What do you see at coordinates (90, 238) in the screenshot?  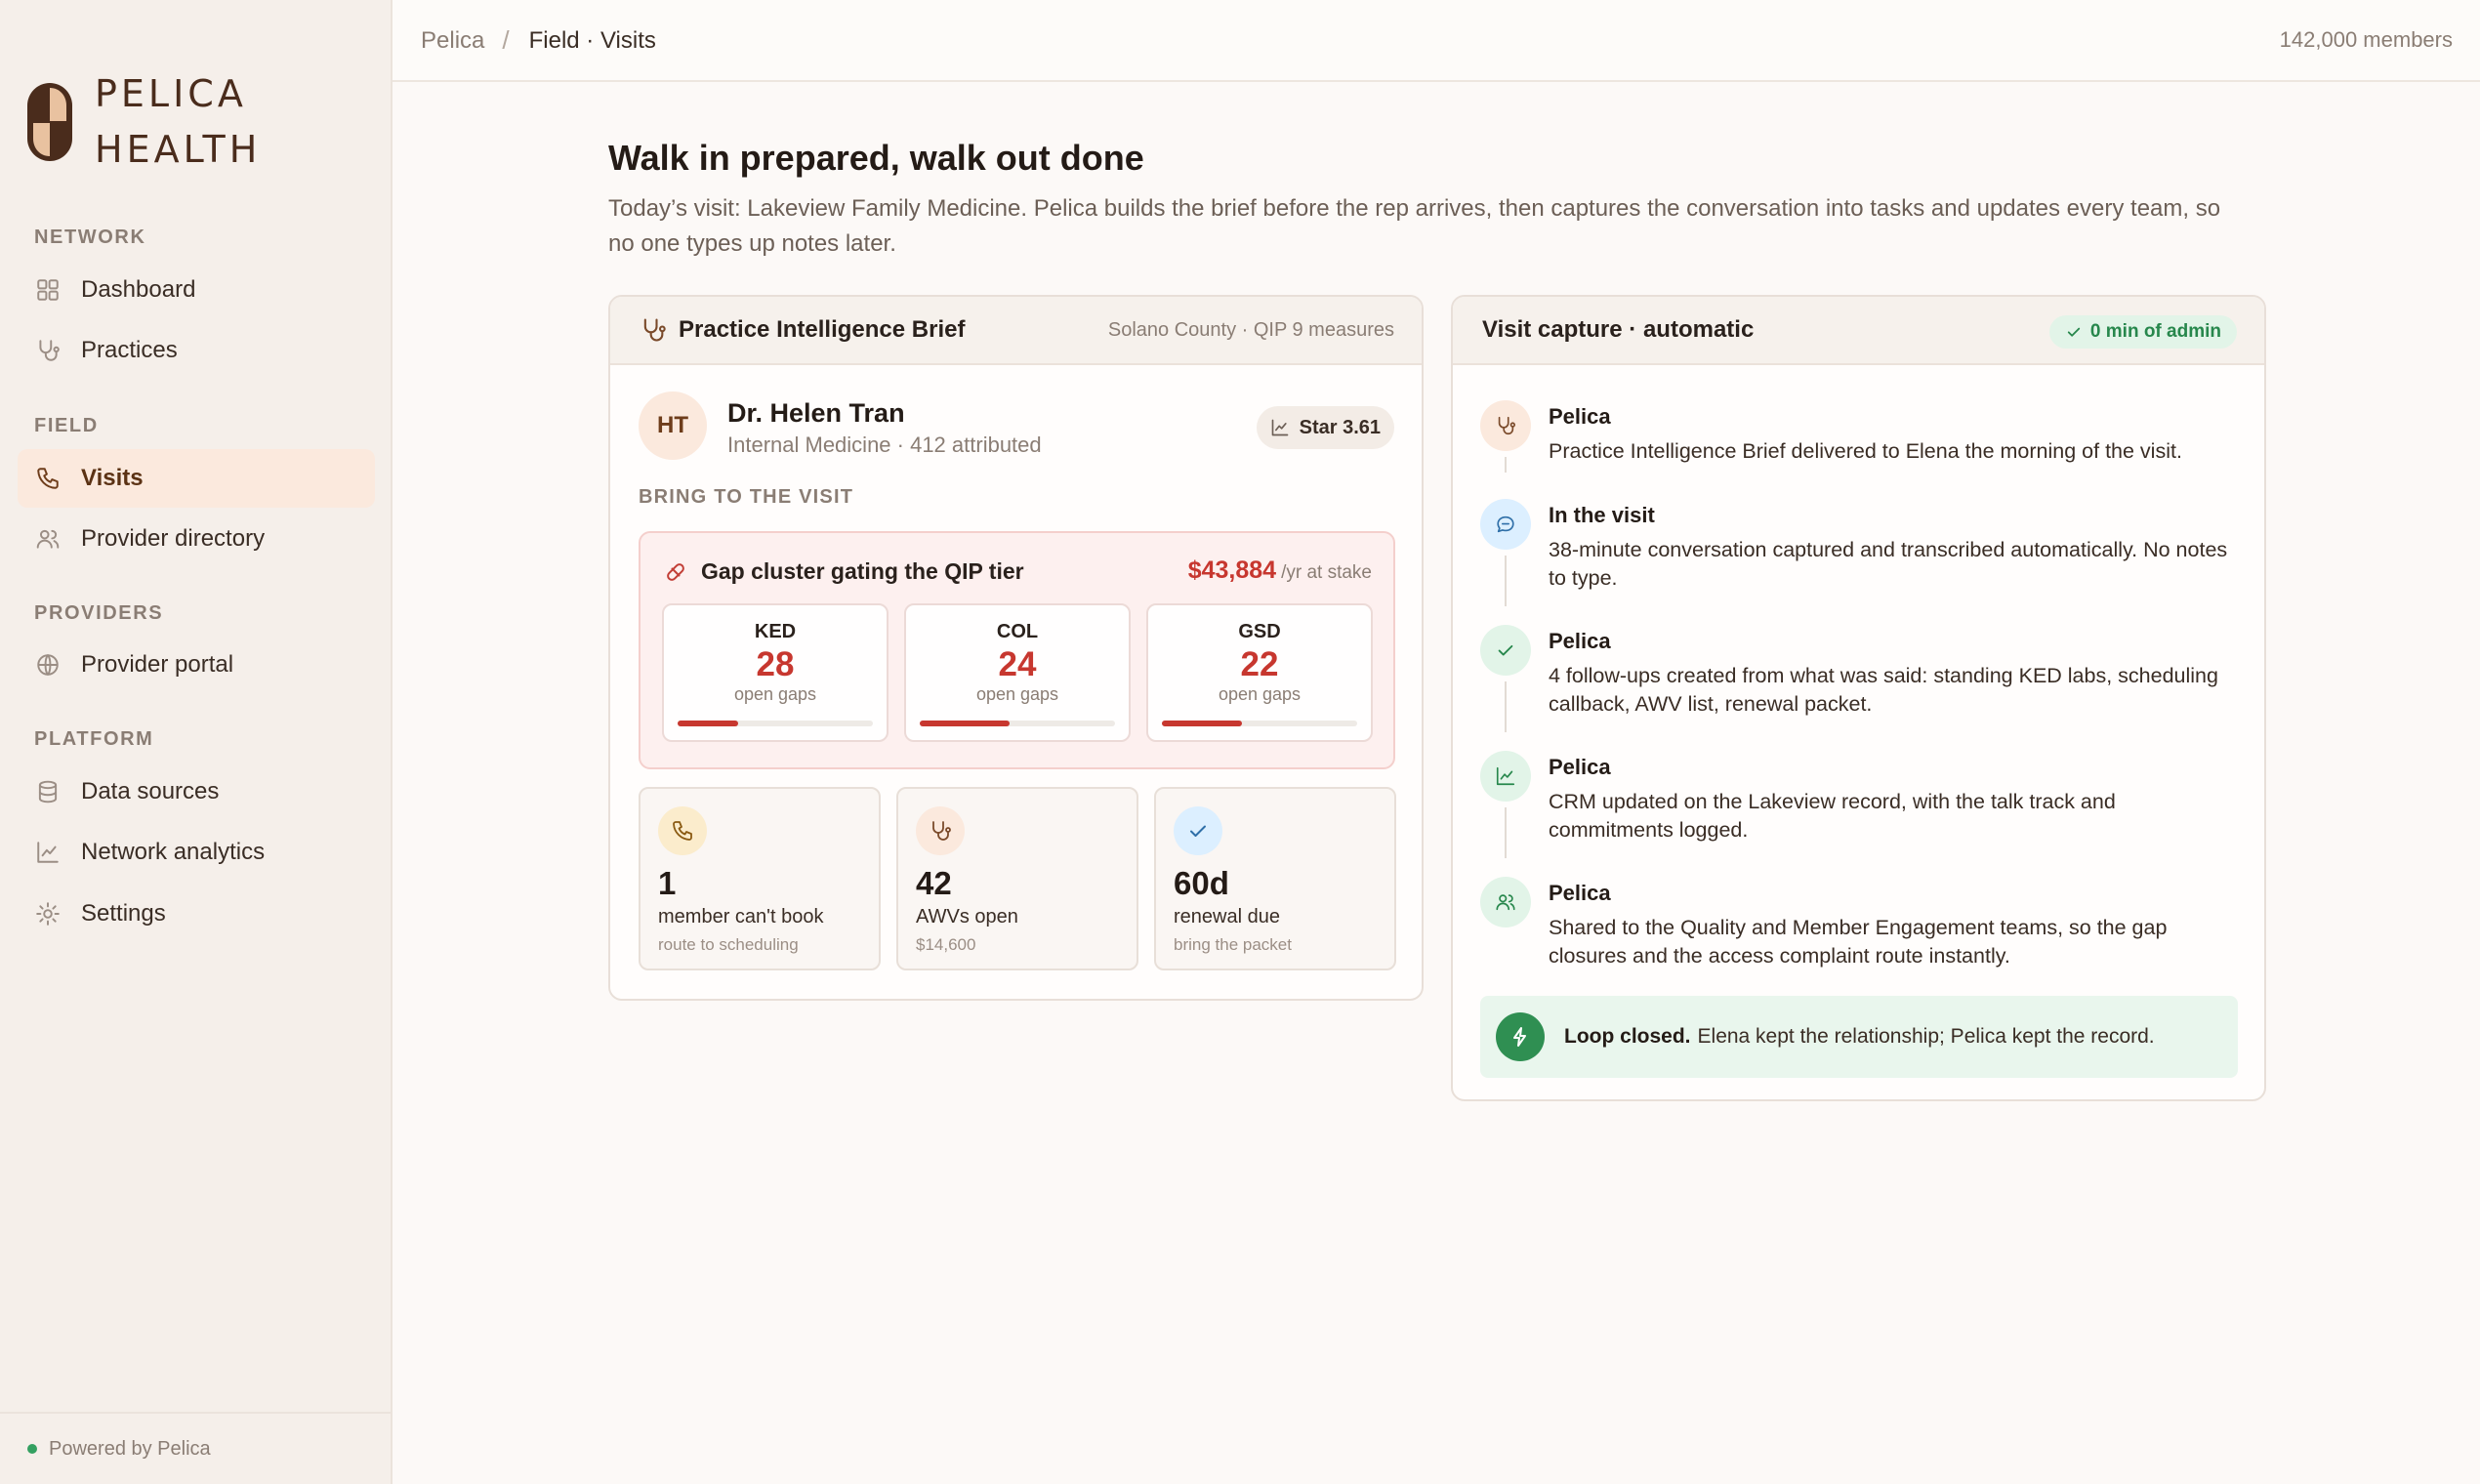 I see `nav-section-network: NETWORK` at bounding box center [90, 238].